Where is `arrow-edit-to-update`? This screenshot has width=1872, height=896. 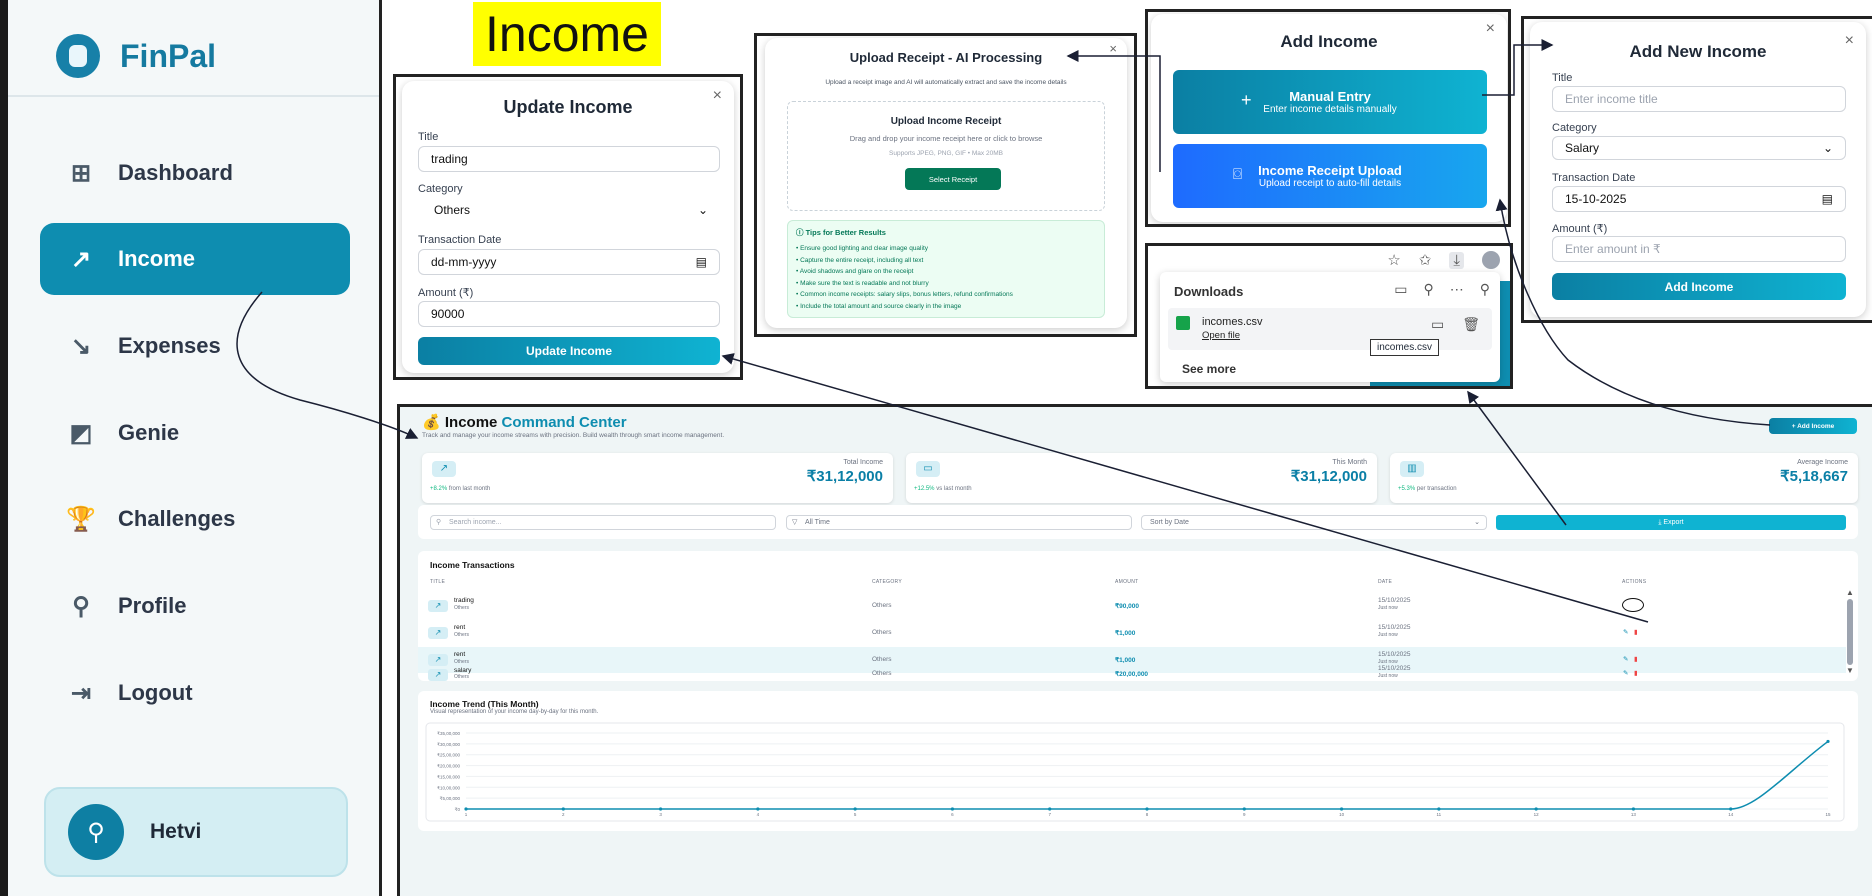
arrow-edit-to-update is located at coordinates (1185, 488).